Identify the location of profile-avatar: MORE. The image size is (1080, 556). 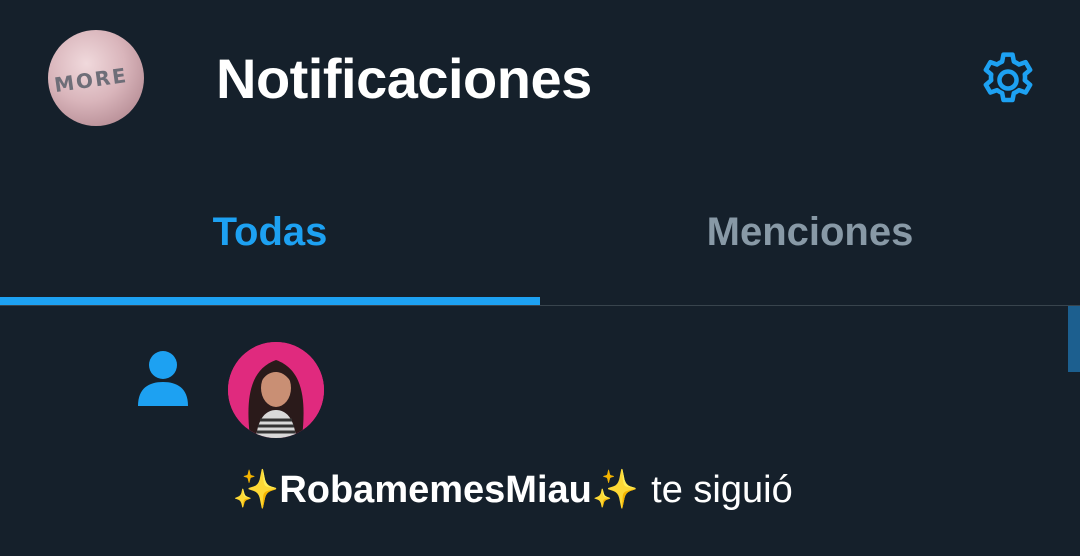
(96, 78).